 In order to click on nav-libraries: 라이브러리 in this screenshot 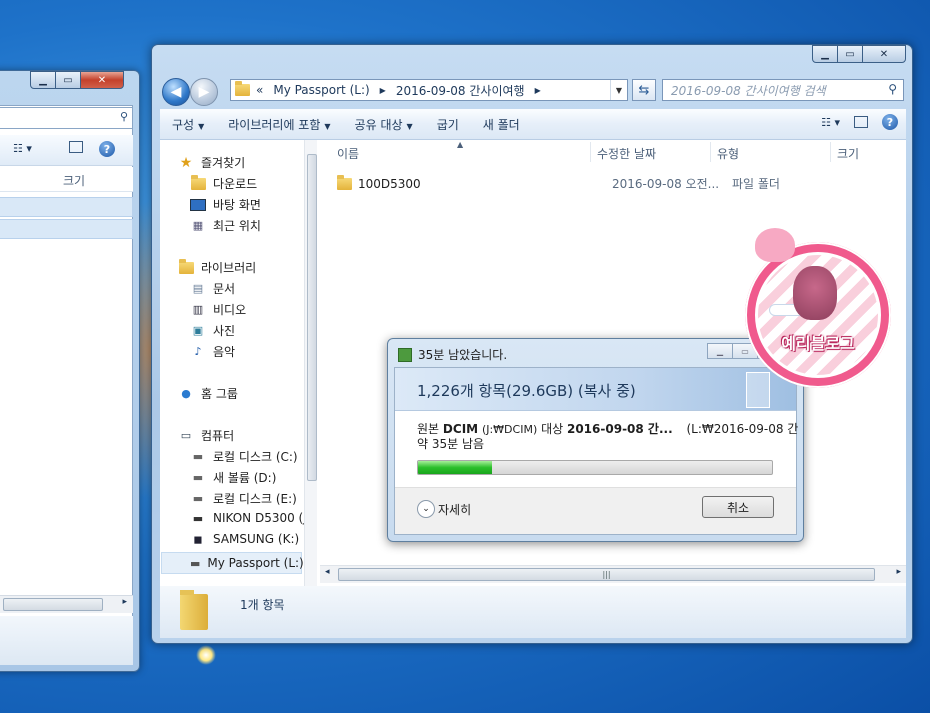, I will do `click(217, 267)`.